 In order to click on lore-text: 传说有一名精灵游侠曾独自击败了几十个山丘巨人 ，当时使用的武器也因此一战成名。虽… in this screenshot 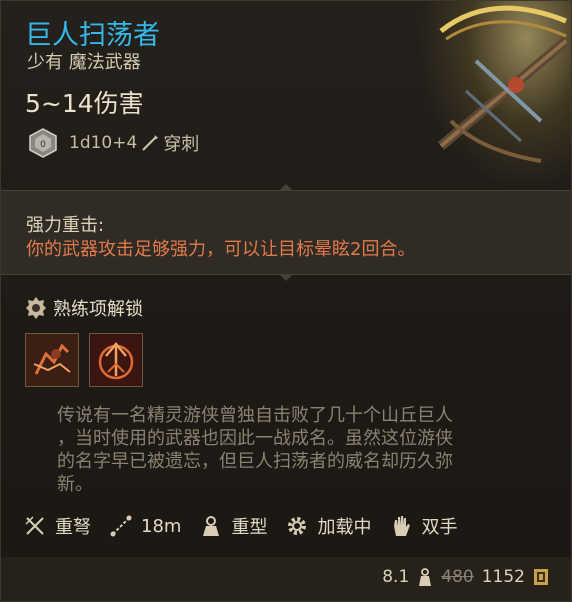, I will do `click(297, 450)`.